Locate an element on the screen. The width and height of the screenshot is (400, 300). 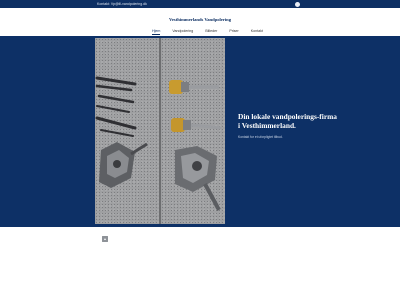
site-title: Vesthimmerlands Vandpolering is located at coordinates (200, 20).